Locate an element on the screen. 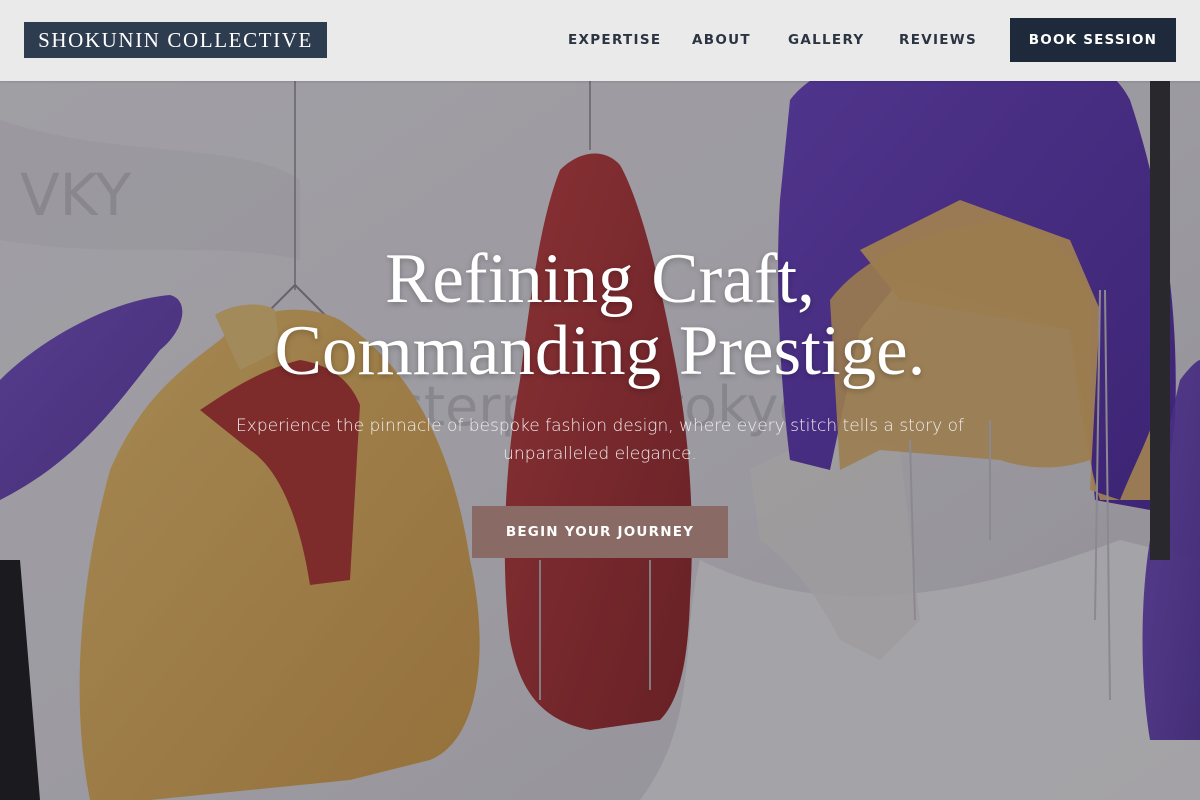 The width and height of the screenshot is (1200, 800). begin-journey-button: BEGIN YOUR JOURNEY is located at coordinates (600, 532).